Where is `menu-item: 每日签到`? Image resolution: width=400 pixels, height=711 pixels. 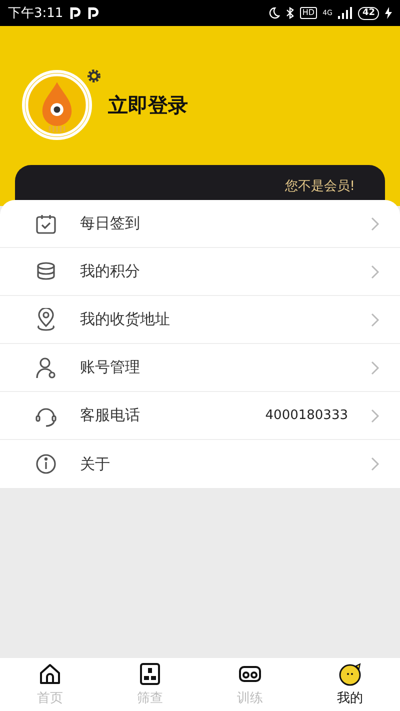 menu-item: 每日签到 is located at coordinates (200, 224).